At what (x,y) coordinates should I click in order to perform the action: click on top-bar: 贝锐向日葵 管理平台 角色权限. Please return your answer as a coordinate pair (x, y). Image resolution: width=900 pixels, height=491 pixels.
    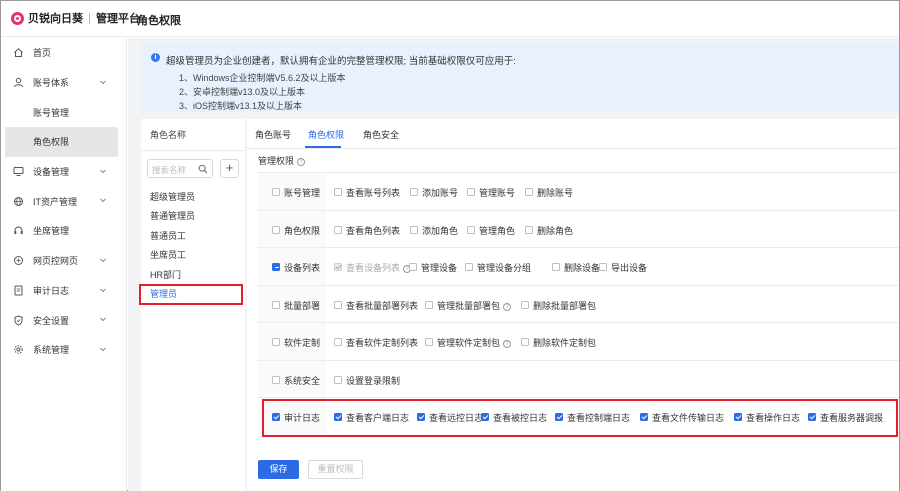
    Looking at the image, I should click on (450, 19).